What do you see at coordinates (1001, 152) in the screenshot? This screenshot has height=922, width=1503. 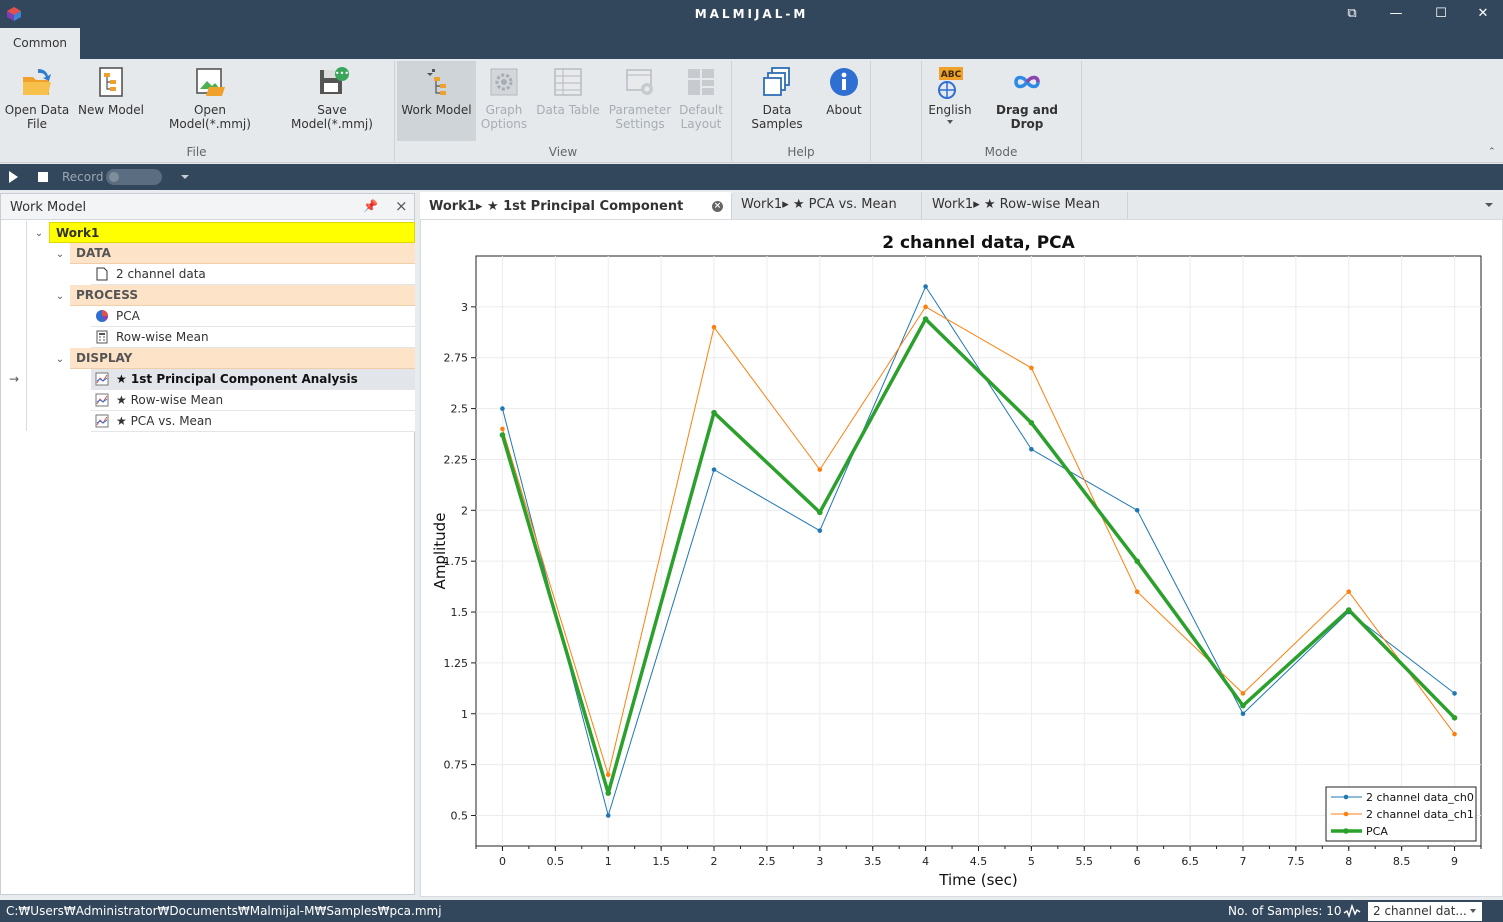 I see `ribbon-group-mode: Mode` at bounding box center [1001, 152].